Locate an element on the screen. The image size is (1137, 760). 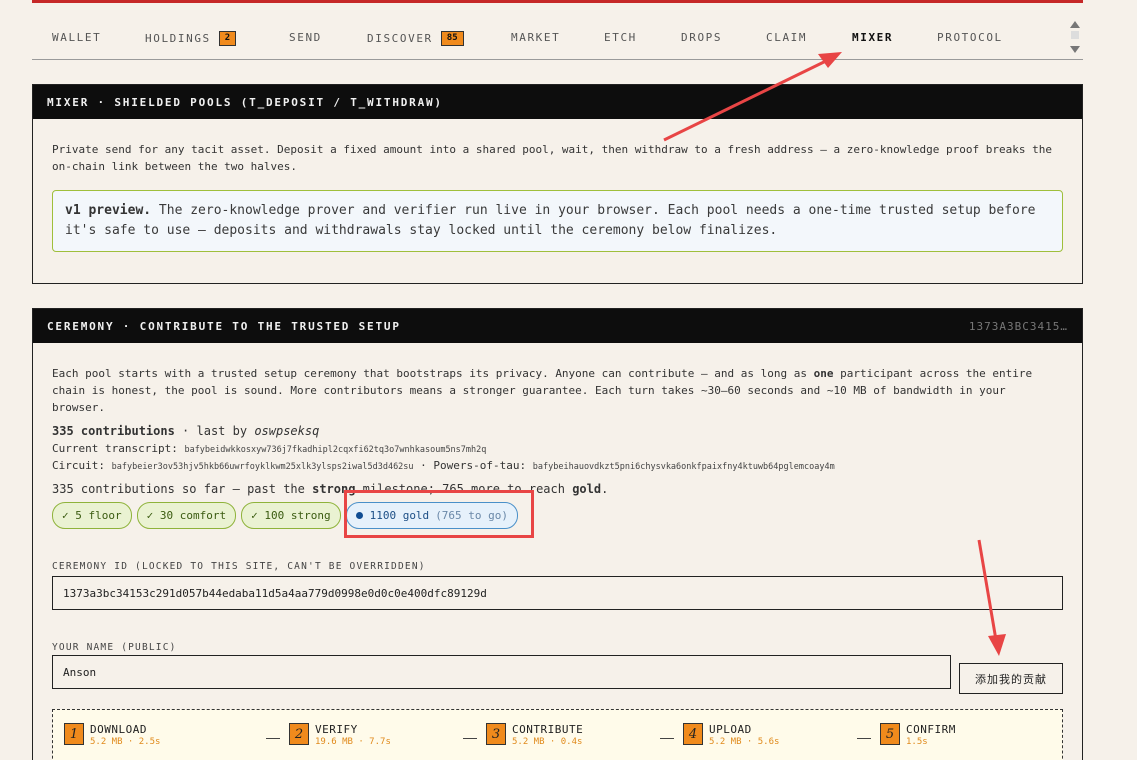
nav-tab-drops: DROPS is located at coordinates (701, 37).